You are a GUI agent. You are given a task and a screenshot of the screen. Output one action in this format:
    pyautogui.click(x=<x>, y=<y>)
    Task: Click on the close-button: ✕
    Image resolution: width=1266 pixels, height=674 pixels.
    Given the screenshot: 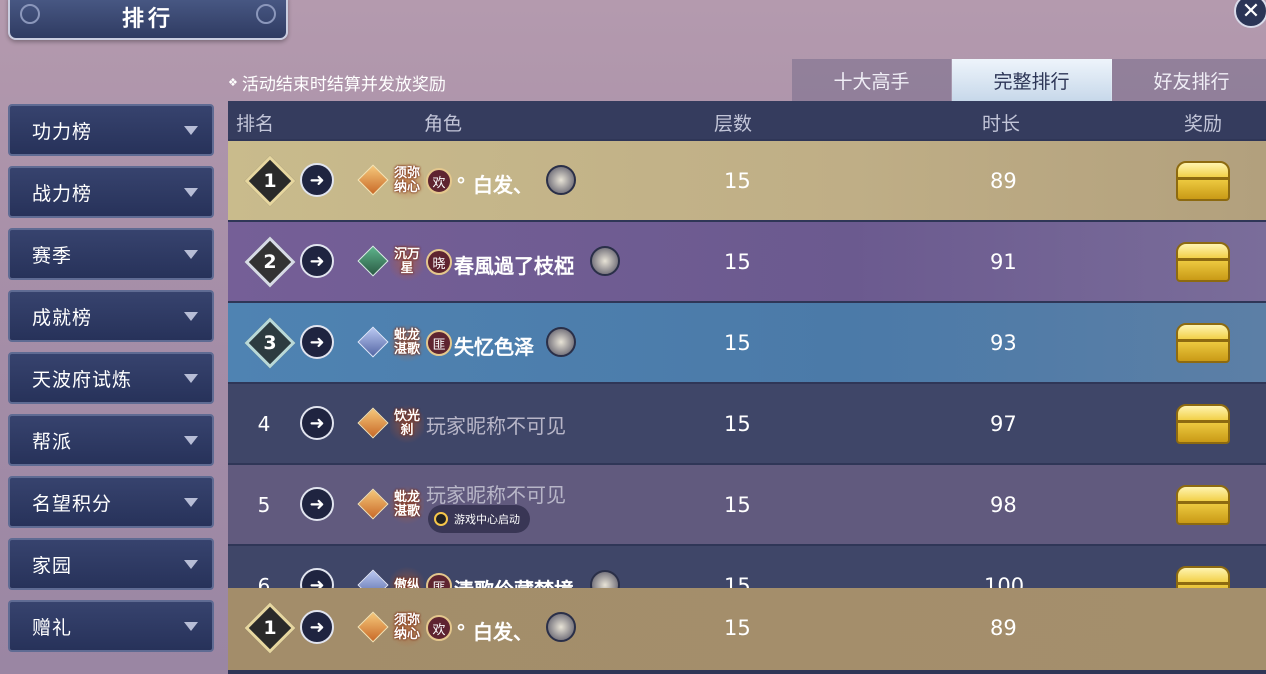 What is the action you would take?
    pyautogui.click(x=1250, y=14)
    